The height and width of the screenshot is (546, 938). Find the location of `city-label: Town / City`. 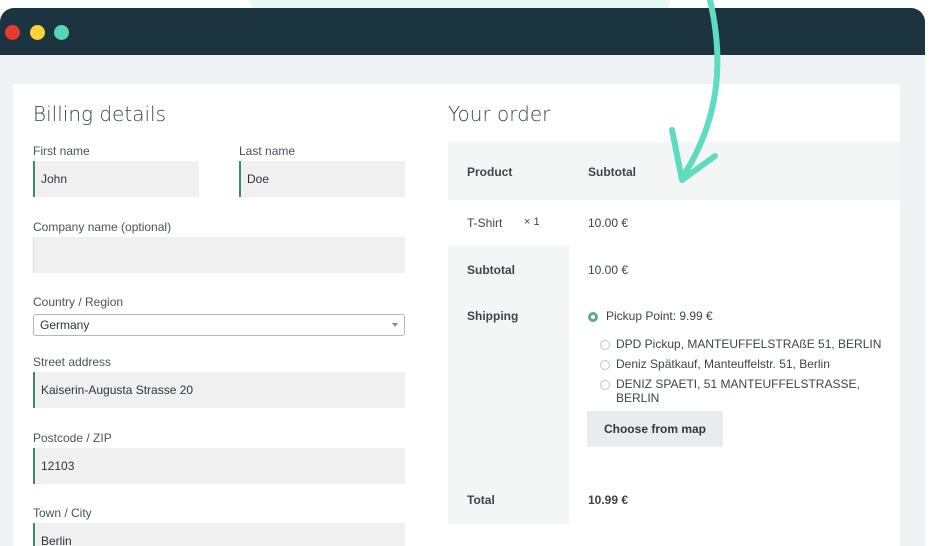

city-label: Town / City is located at coordinates (62, 513).